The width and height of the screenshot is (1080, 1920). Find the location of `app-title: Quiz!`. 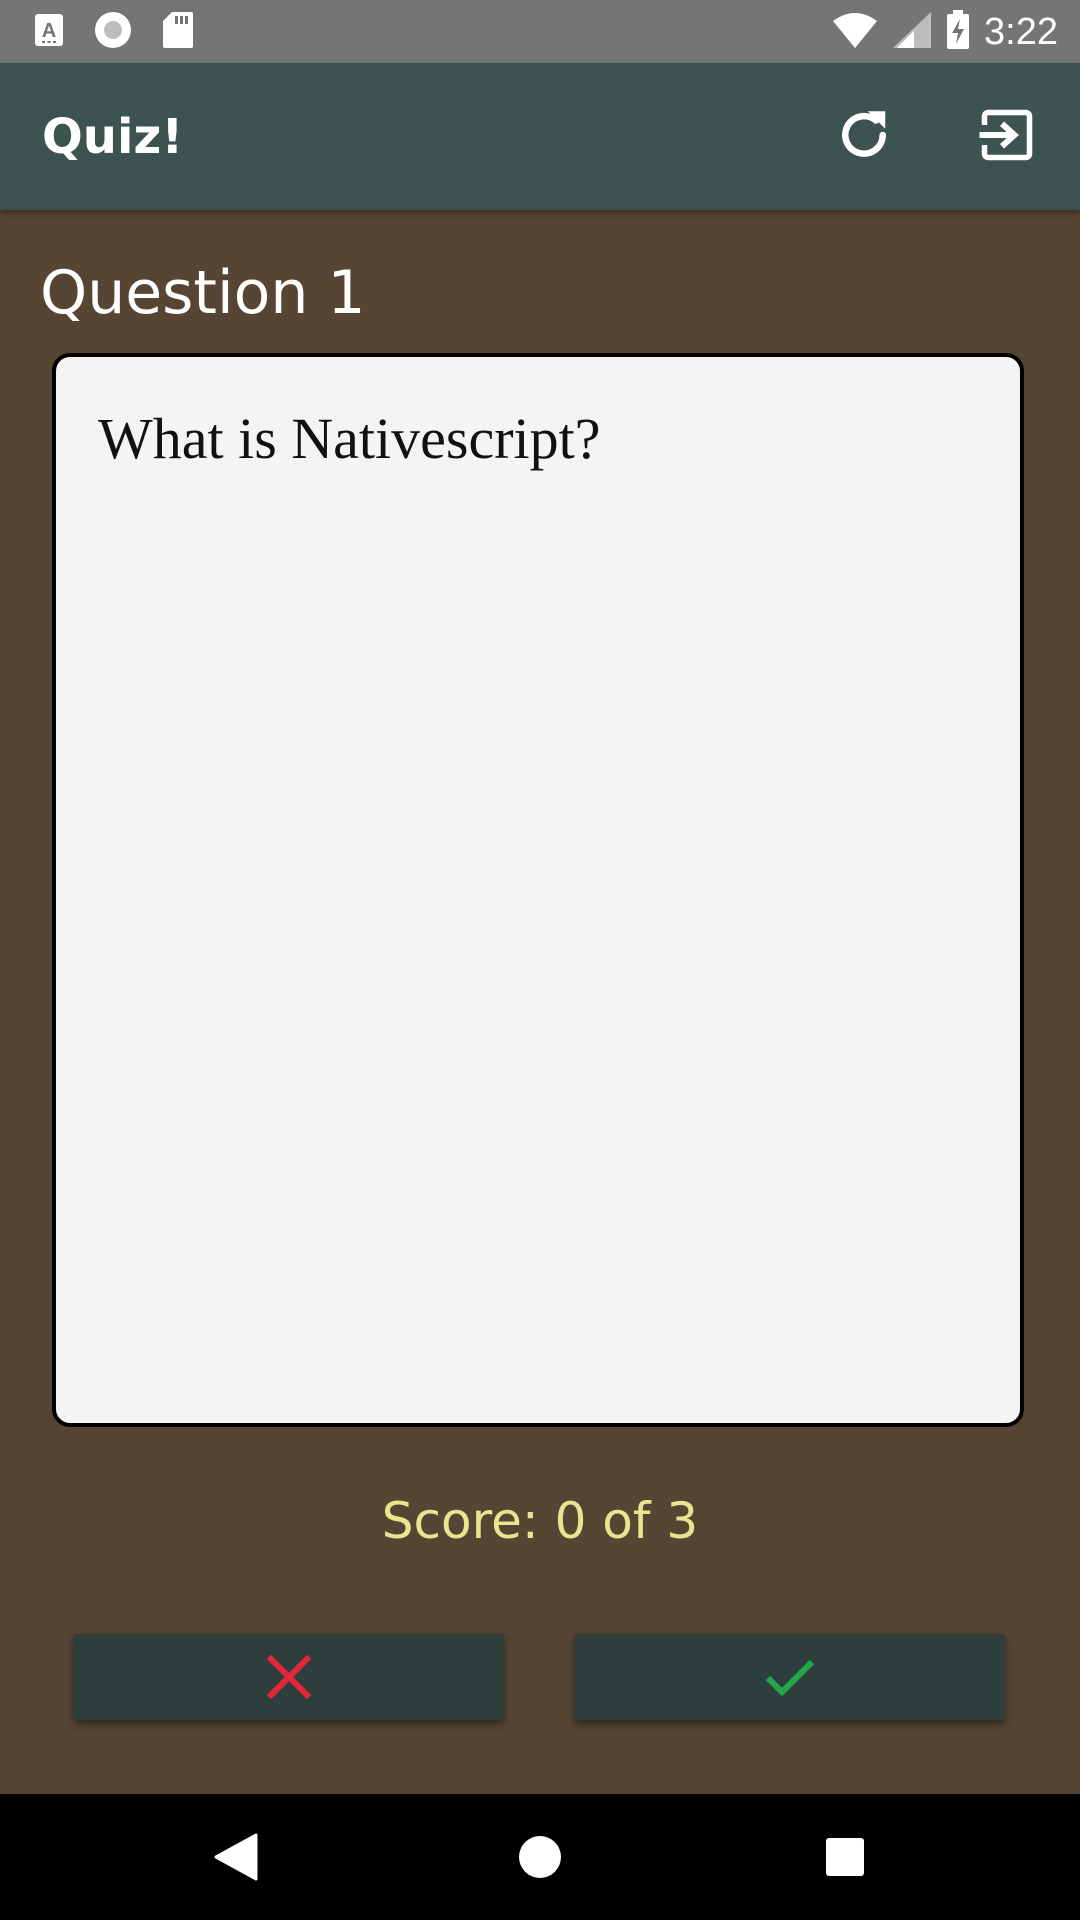

app-title: Quiz! is located at coordinates (113, 137).